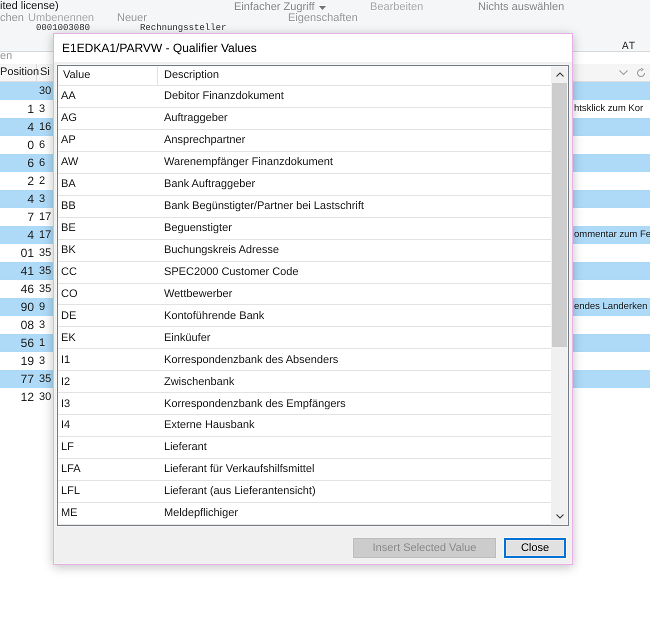 The width and height of the screenshot is (650, 618). Describe the element at coordinates (67, 448) in the screenshot. I see `value-cell-text: LF` at that location.